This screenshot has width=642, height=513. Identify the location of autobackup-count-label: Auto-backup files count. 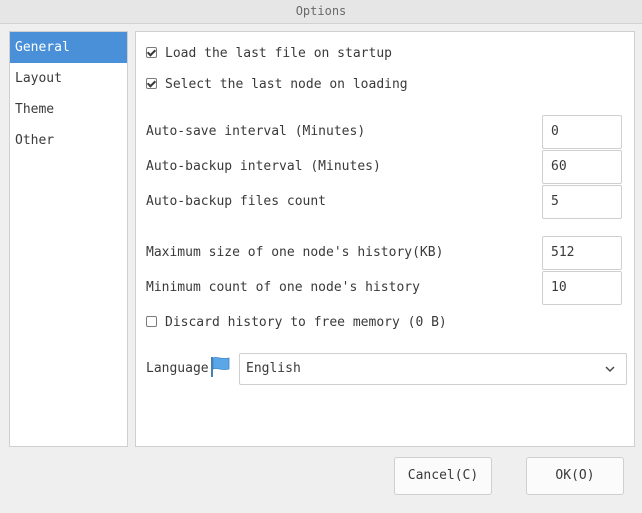
(236, 201).